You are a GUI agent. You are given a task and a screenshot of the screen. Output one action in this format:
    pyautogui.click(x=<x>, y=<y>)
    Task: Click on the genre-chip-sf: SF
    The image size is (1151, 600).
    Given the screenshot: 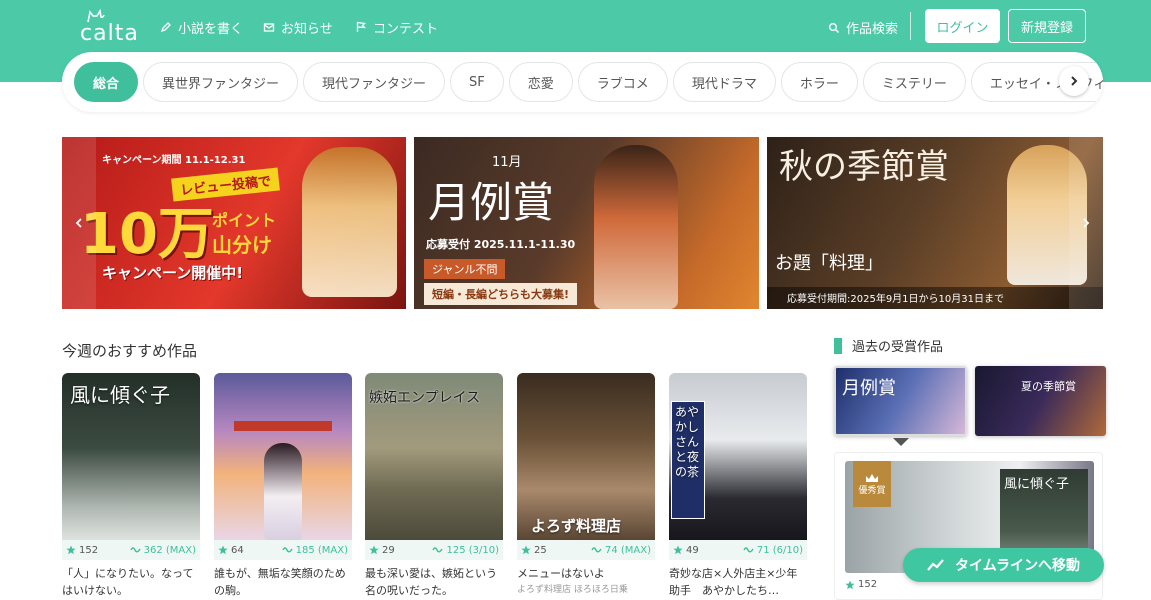 What is the action you would take?
    pyautogui.click(x=477, y=82)
    